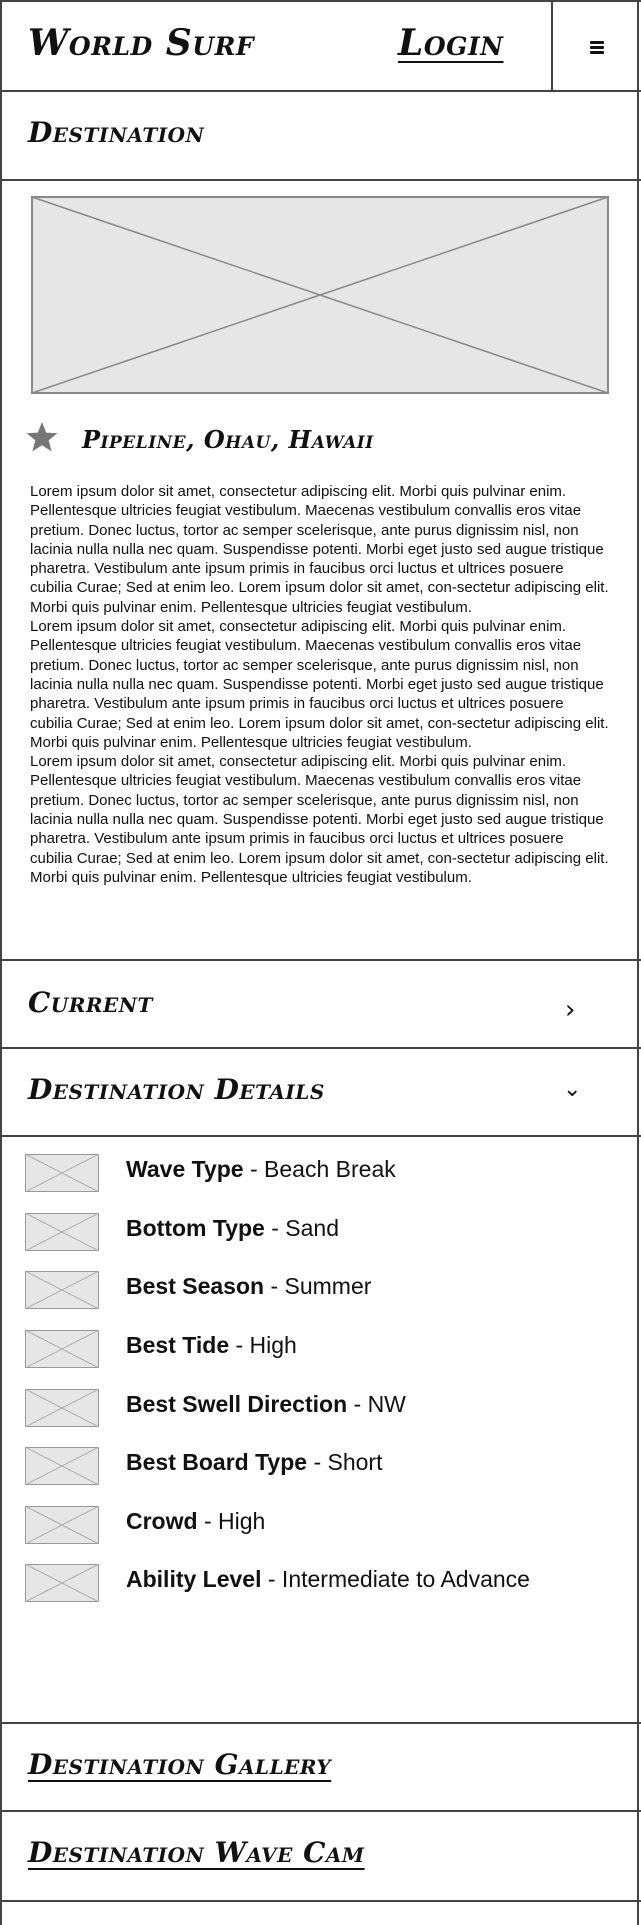 This screenshot has width=641, height=1925. I want to click on detail-value: - Short, so click(348, 1462).